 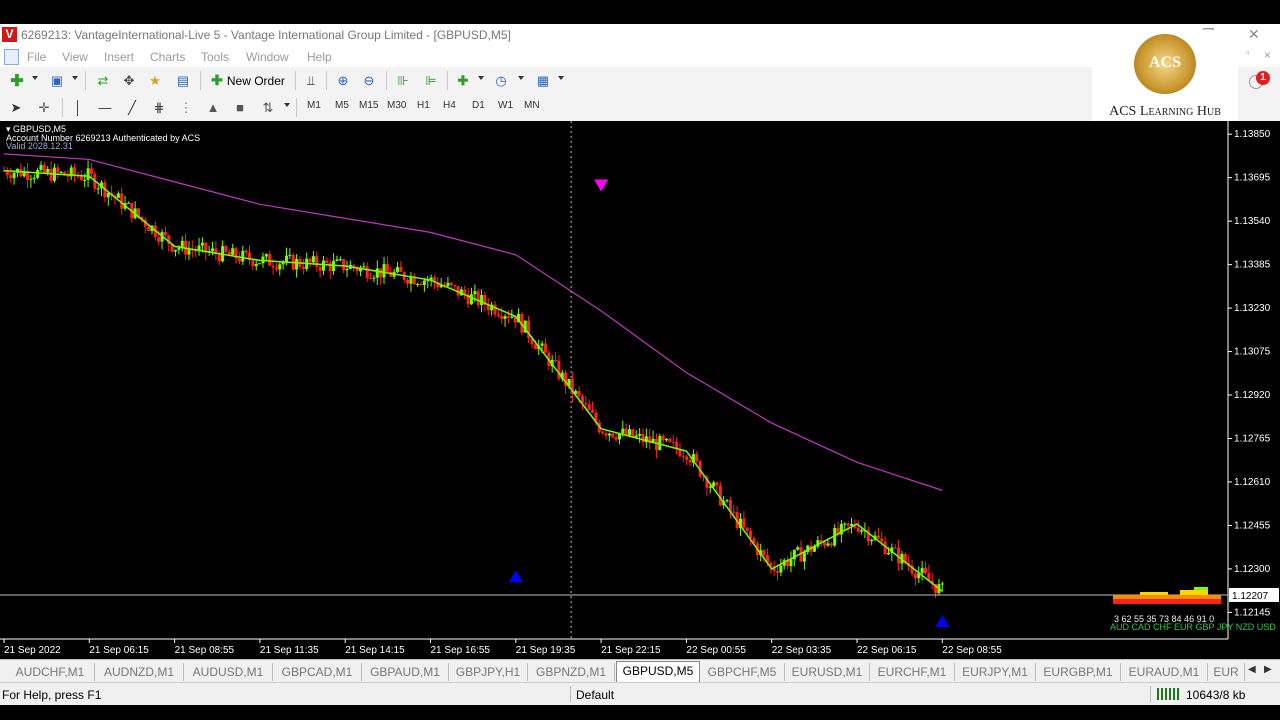 I want to click on tab-gbpusd: GBPUSD,M5, so click(x=658, y=671).